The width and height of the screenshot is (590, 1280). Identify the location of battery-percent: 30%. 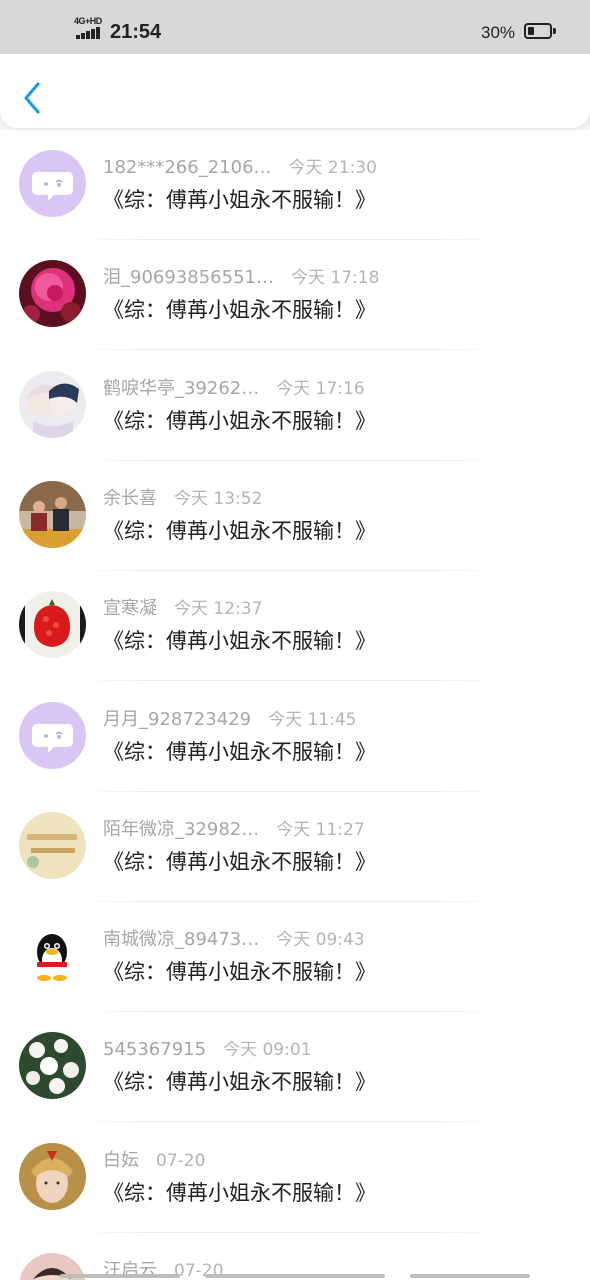
(498, 32).